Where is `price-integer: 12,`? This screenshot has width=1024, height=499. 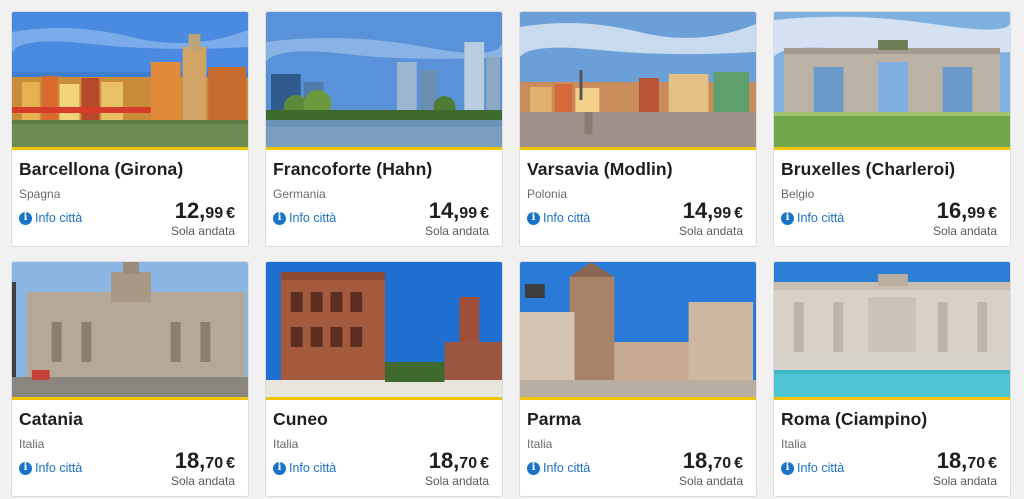
price-integer: 12, is located at coordinates (190, 210).